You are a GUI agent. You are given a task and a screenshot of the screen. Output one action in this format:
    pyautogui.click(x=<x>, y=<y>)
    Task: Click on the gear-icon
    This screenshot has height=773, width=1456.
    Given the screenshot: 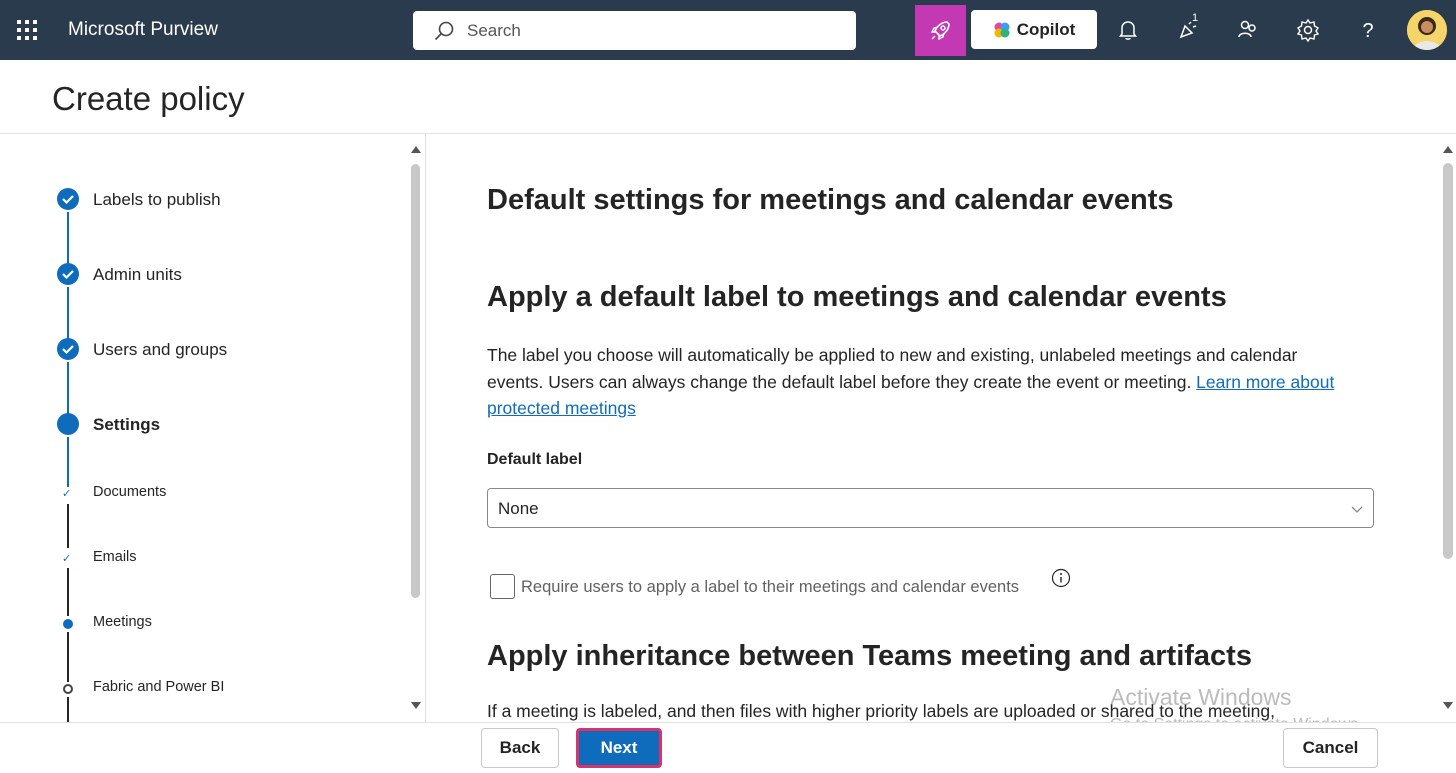 What is the action you would take?
    pyautogui.click(x=1308, y=30)
    